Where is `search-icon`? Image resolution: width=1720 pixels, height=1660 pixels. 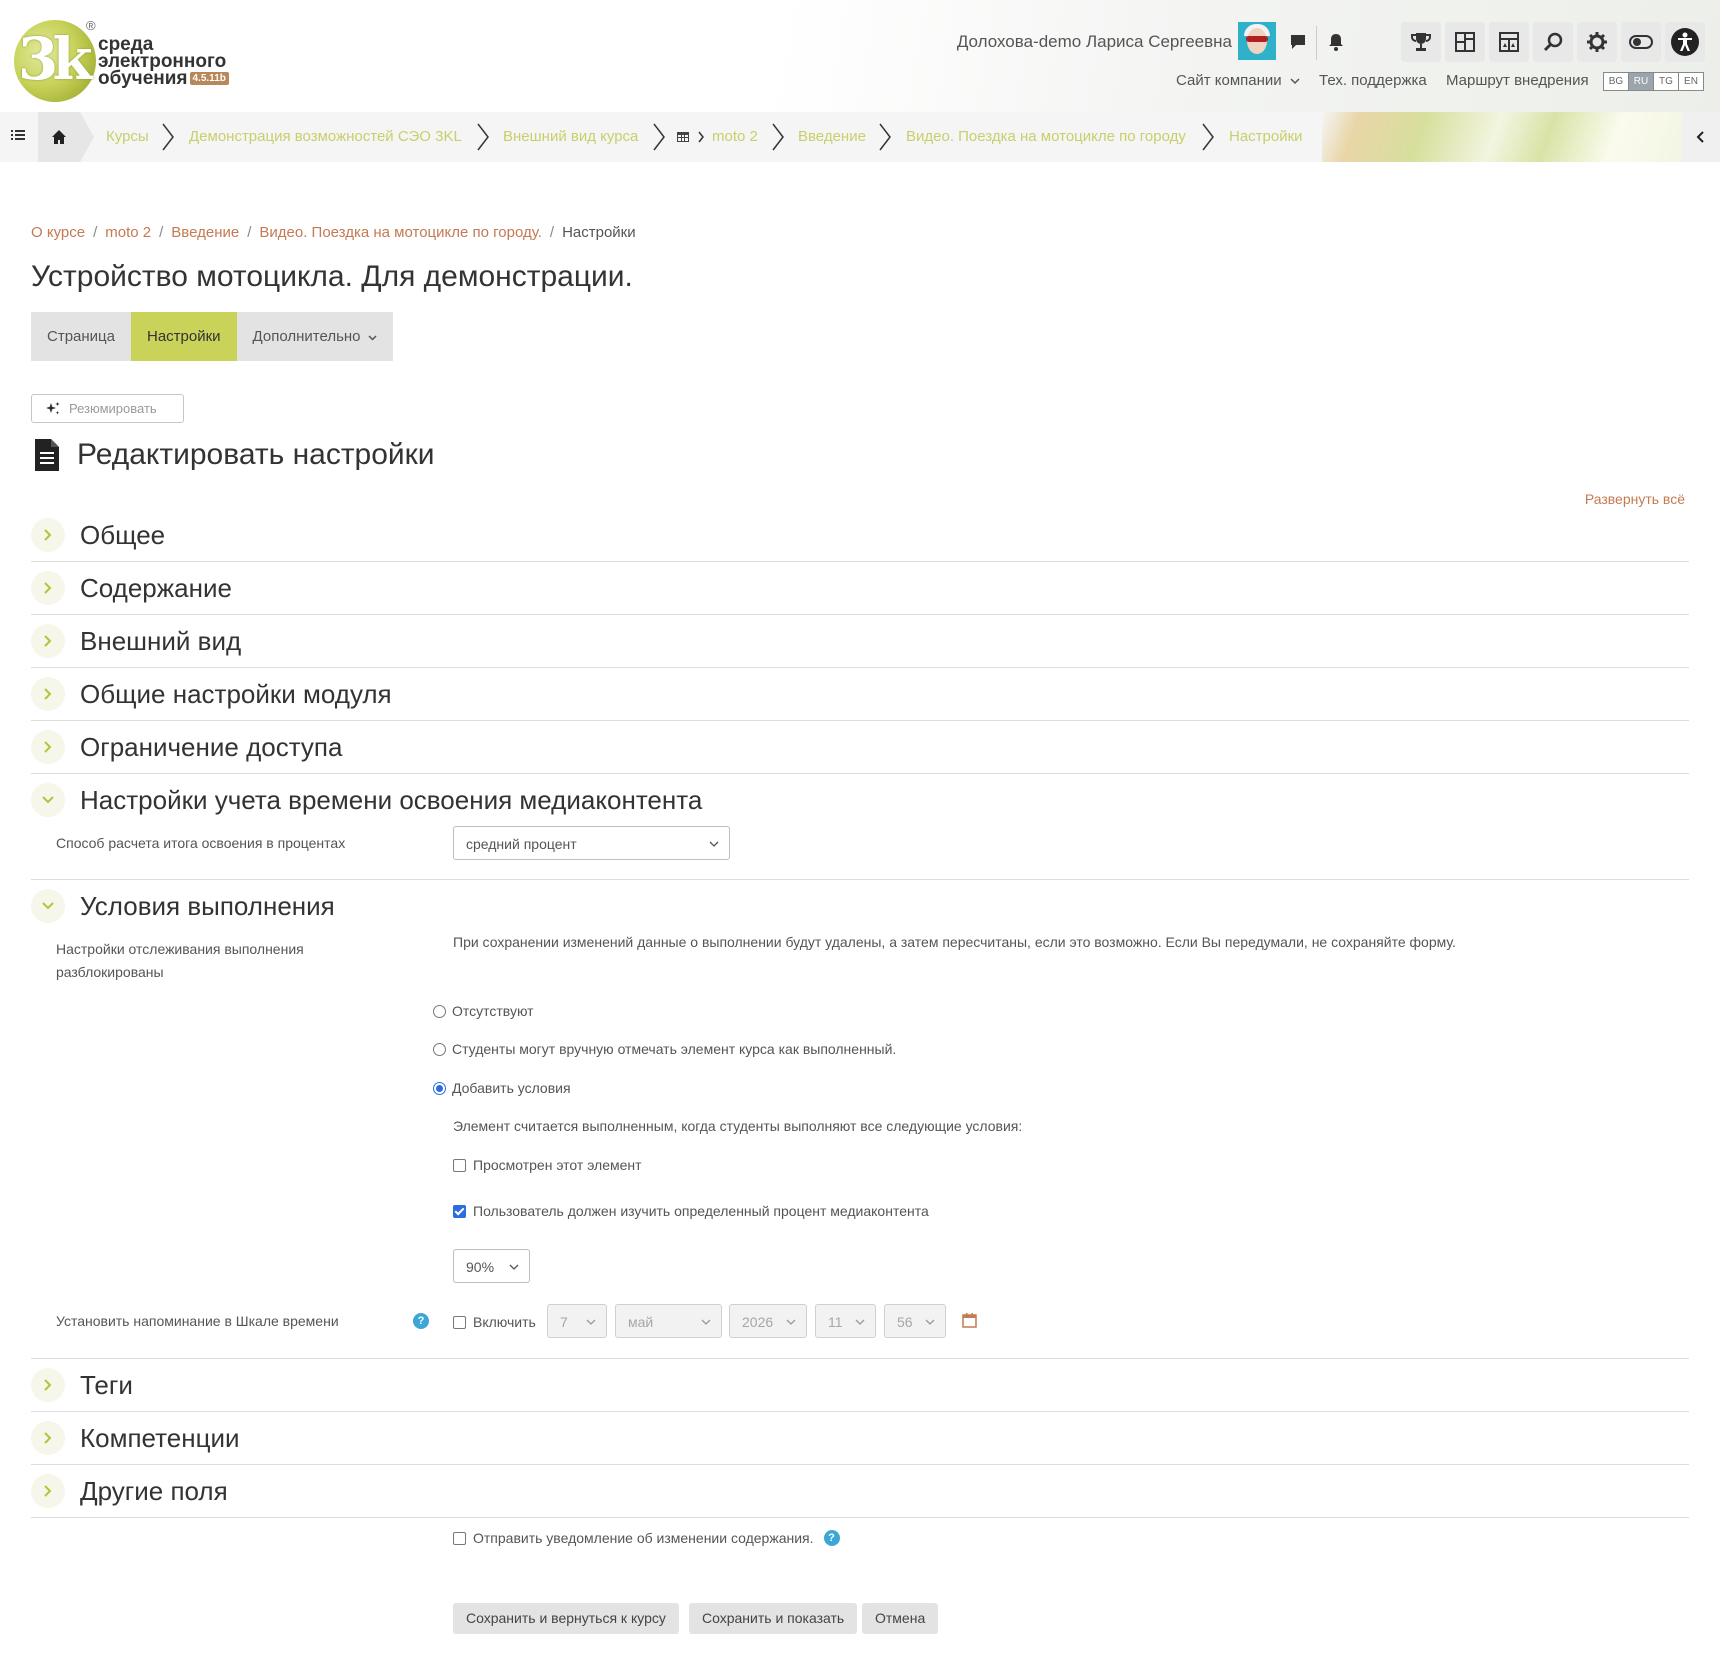
search-icon is located at coordinates (1553, 42).